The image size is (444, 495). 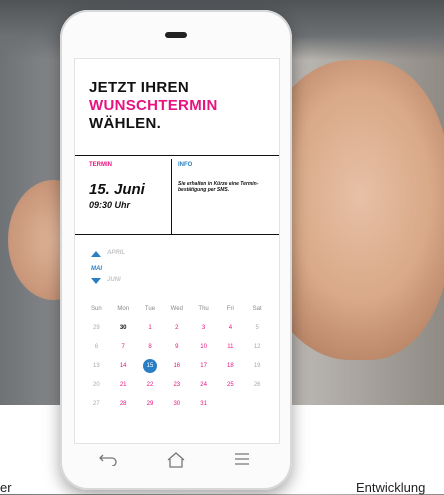 What do you see at coordinates (230, 347) in the screenshot?
I see `calendar-day: 11` at bounding box center [230, 347].